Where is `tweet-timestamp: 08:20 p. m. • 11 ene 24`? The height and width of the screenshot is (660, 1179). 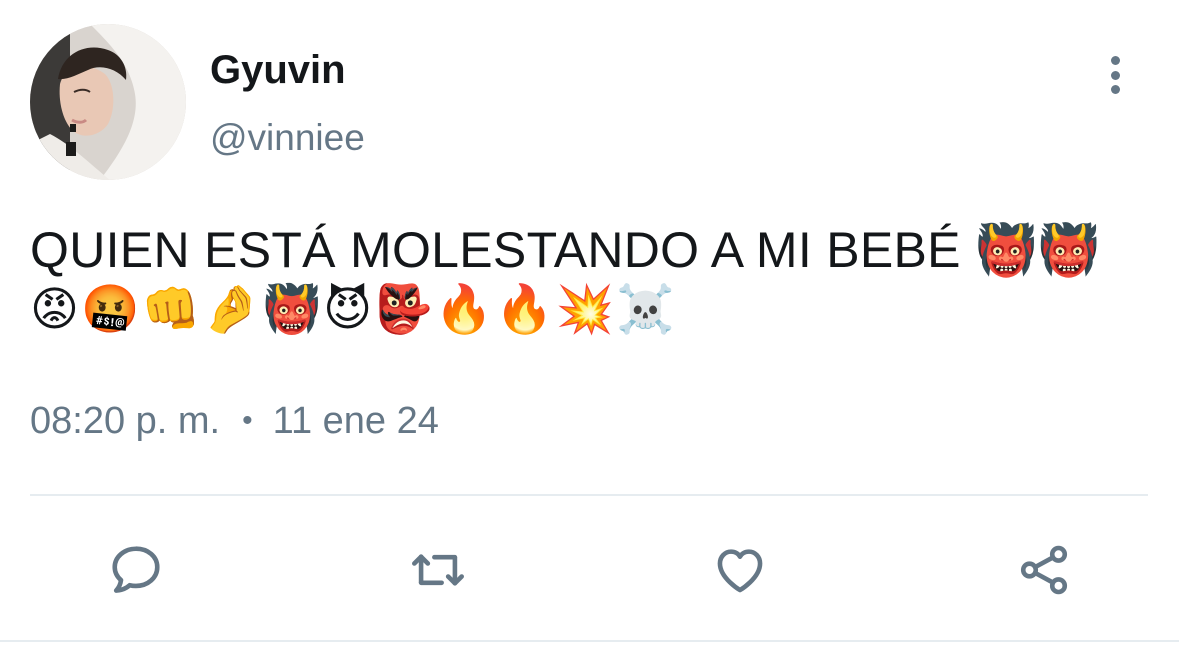
tweet-timestamp: 08:20 p. m. • 11 ene 24 is located at coordinates (234, 421).